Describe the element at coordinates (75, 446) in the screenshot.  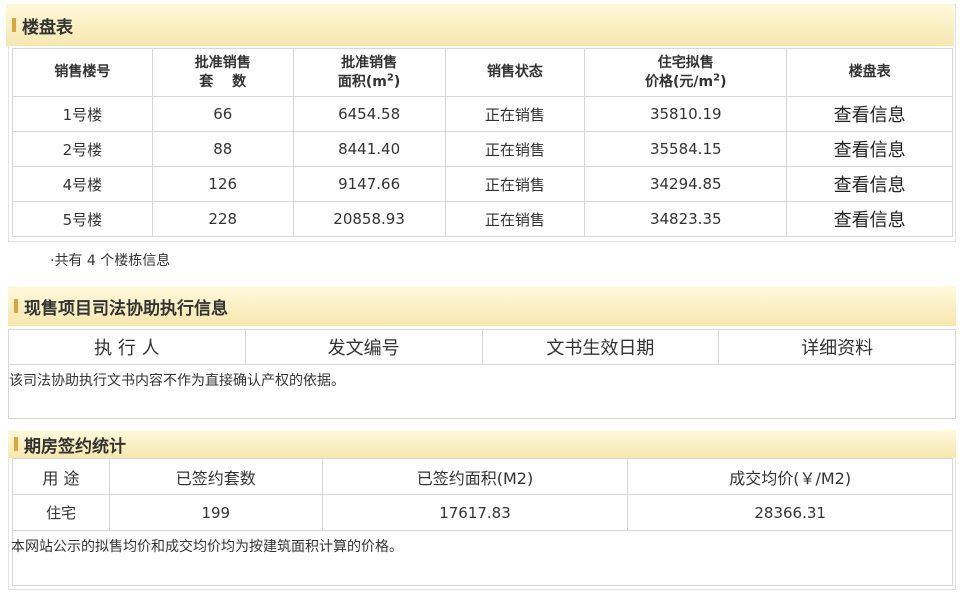
I see `section-title: 期房签约统计` at that location.